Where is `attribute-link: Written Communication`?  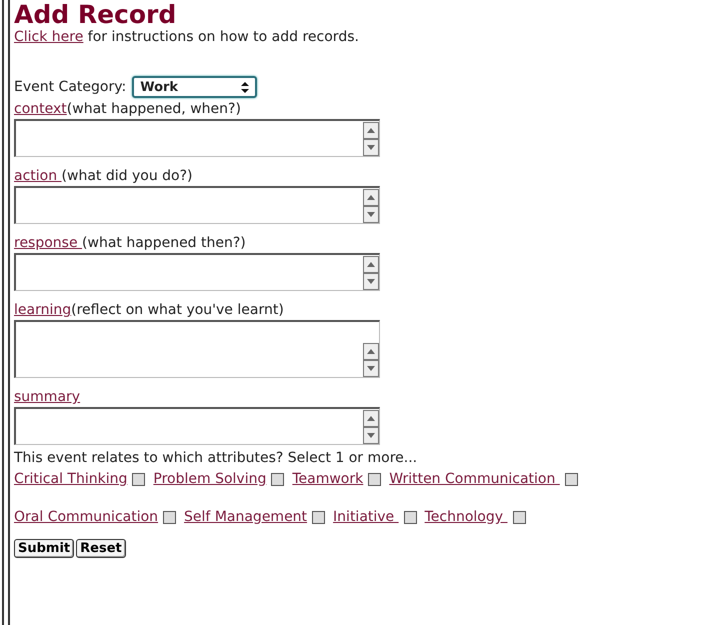
attribute-link: Written Communication is located at coordinates (474, 479).